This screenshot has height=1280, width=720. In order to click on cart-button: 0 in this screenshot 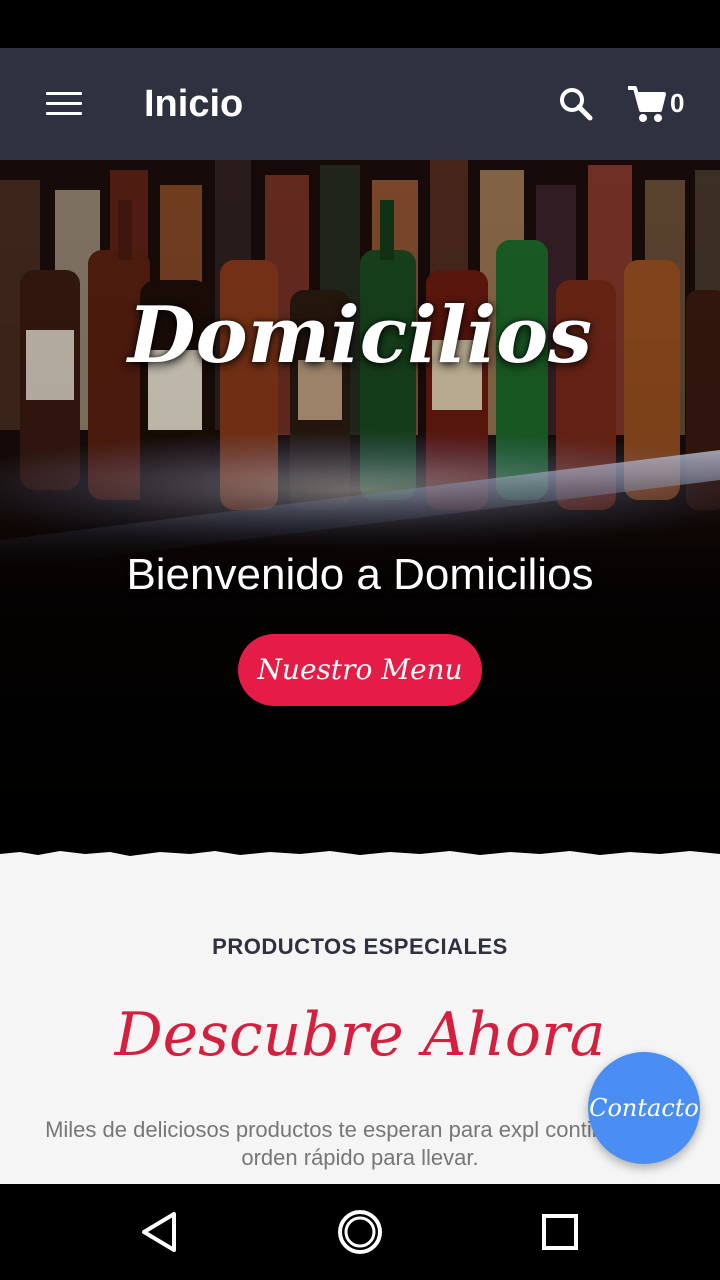, I will do `click(660, 104)`.